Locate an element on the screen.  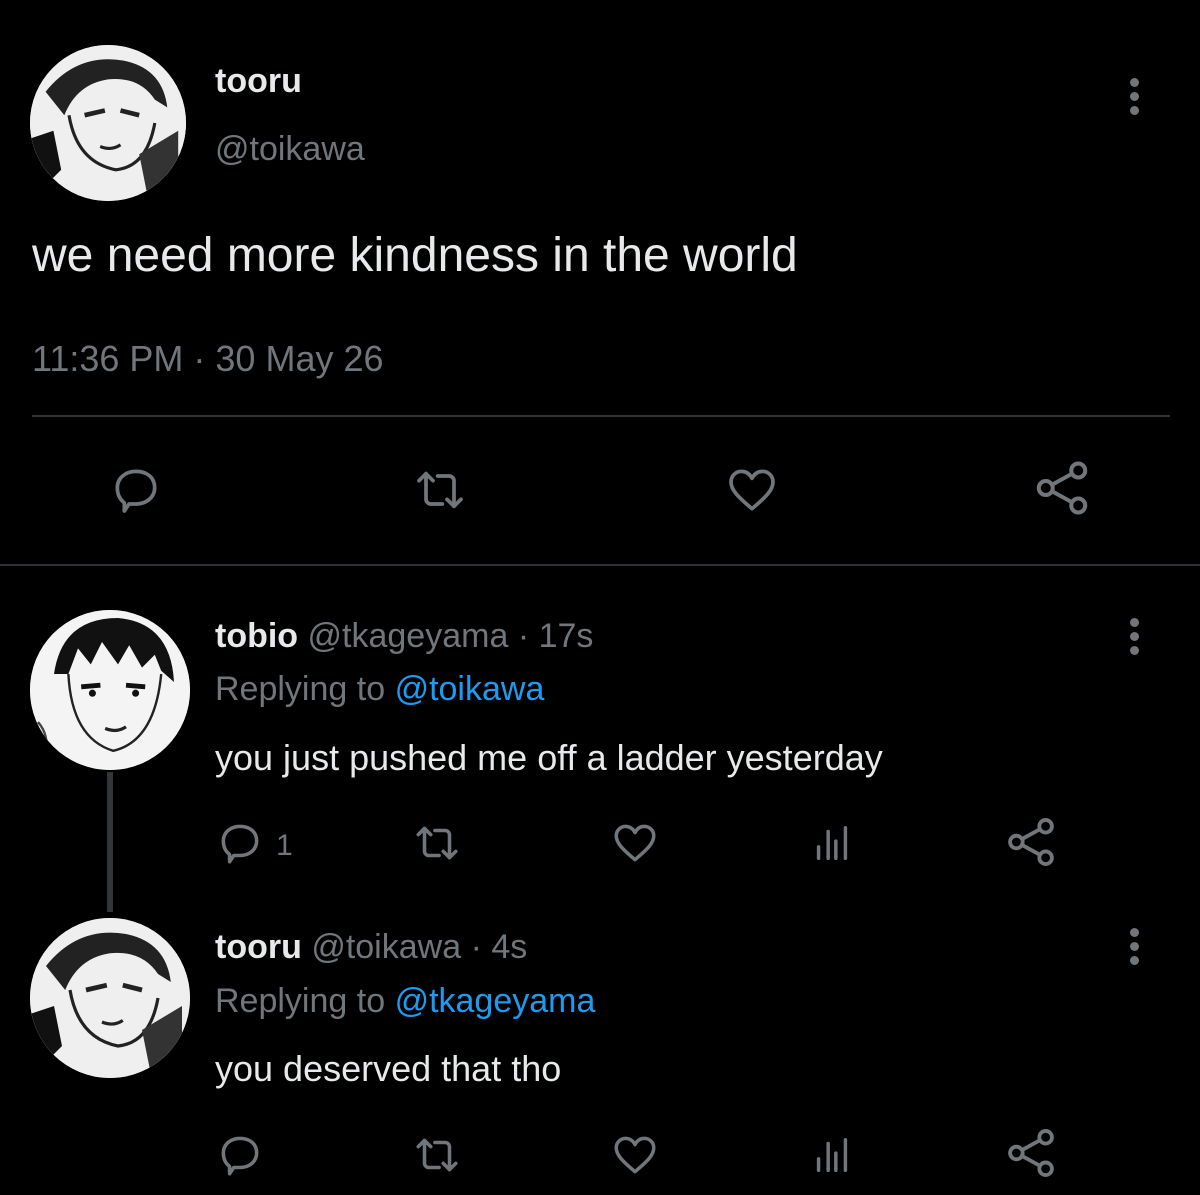
avatar-tobio is located at coordinates (110, 690).